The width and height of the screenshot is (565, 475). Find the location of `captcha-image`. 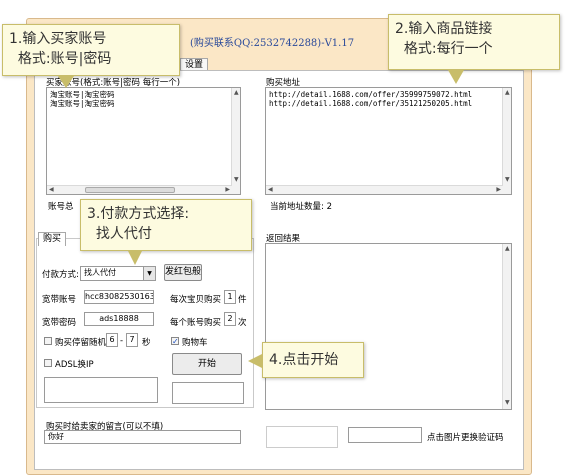

captcha-image is located at coordinates (302, 437).